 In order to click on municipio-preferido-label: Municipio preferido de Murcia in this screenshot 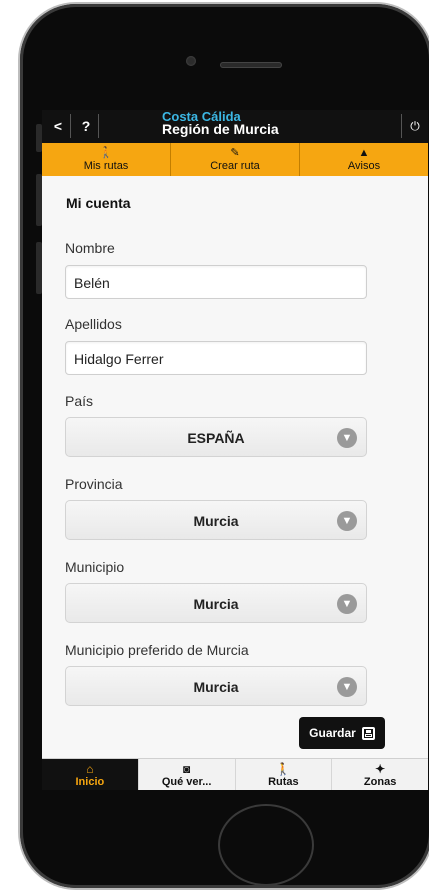, I will do `click(157, 650)`.